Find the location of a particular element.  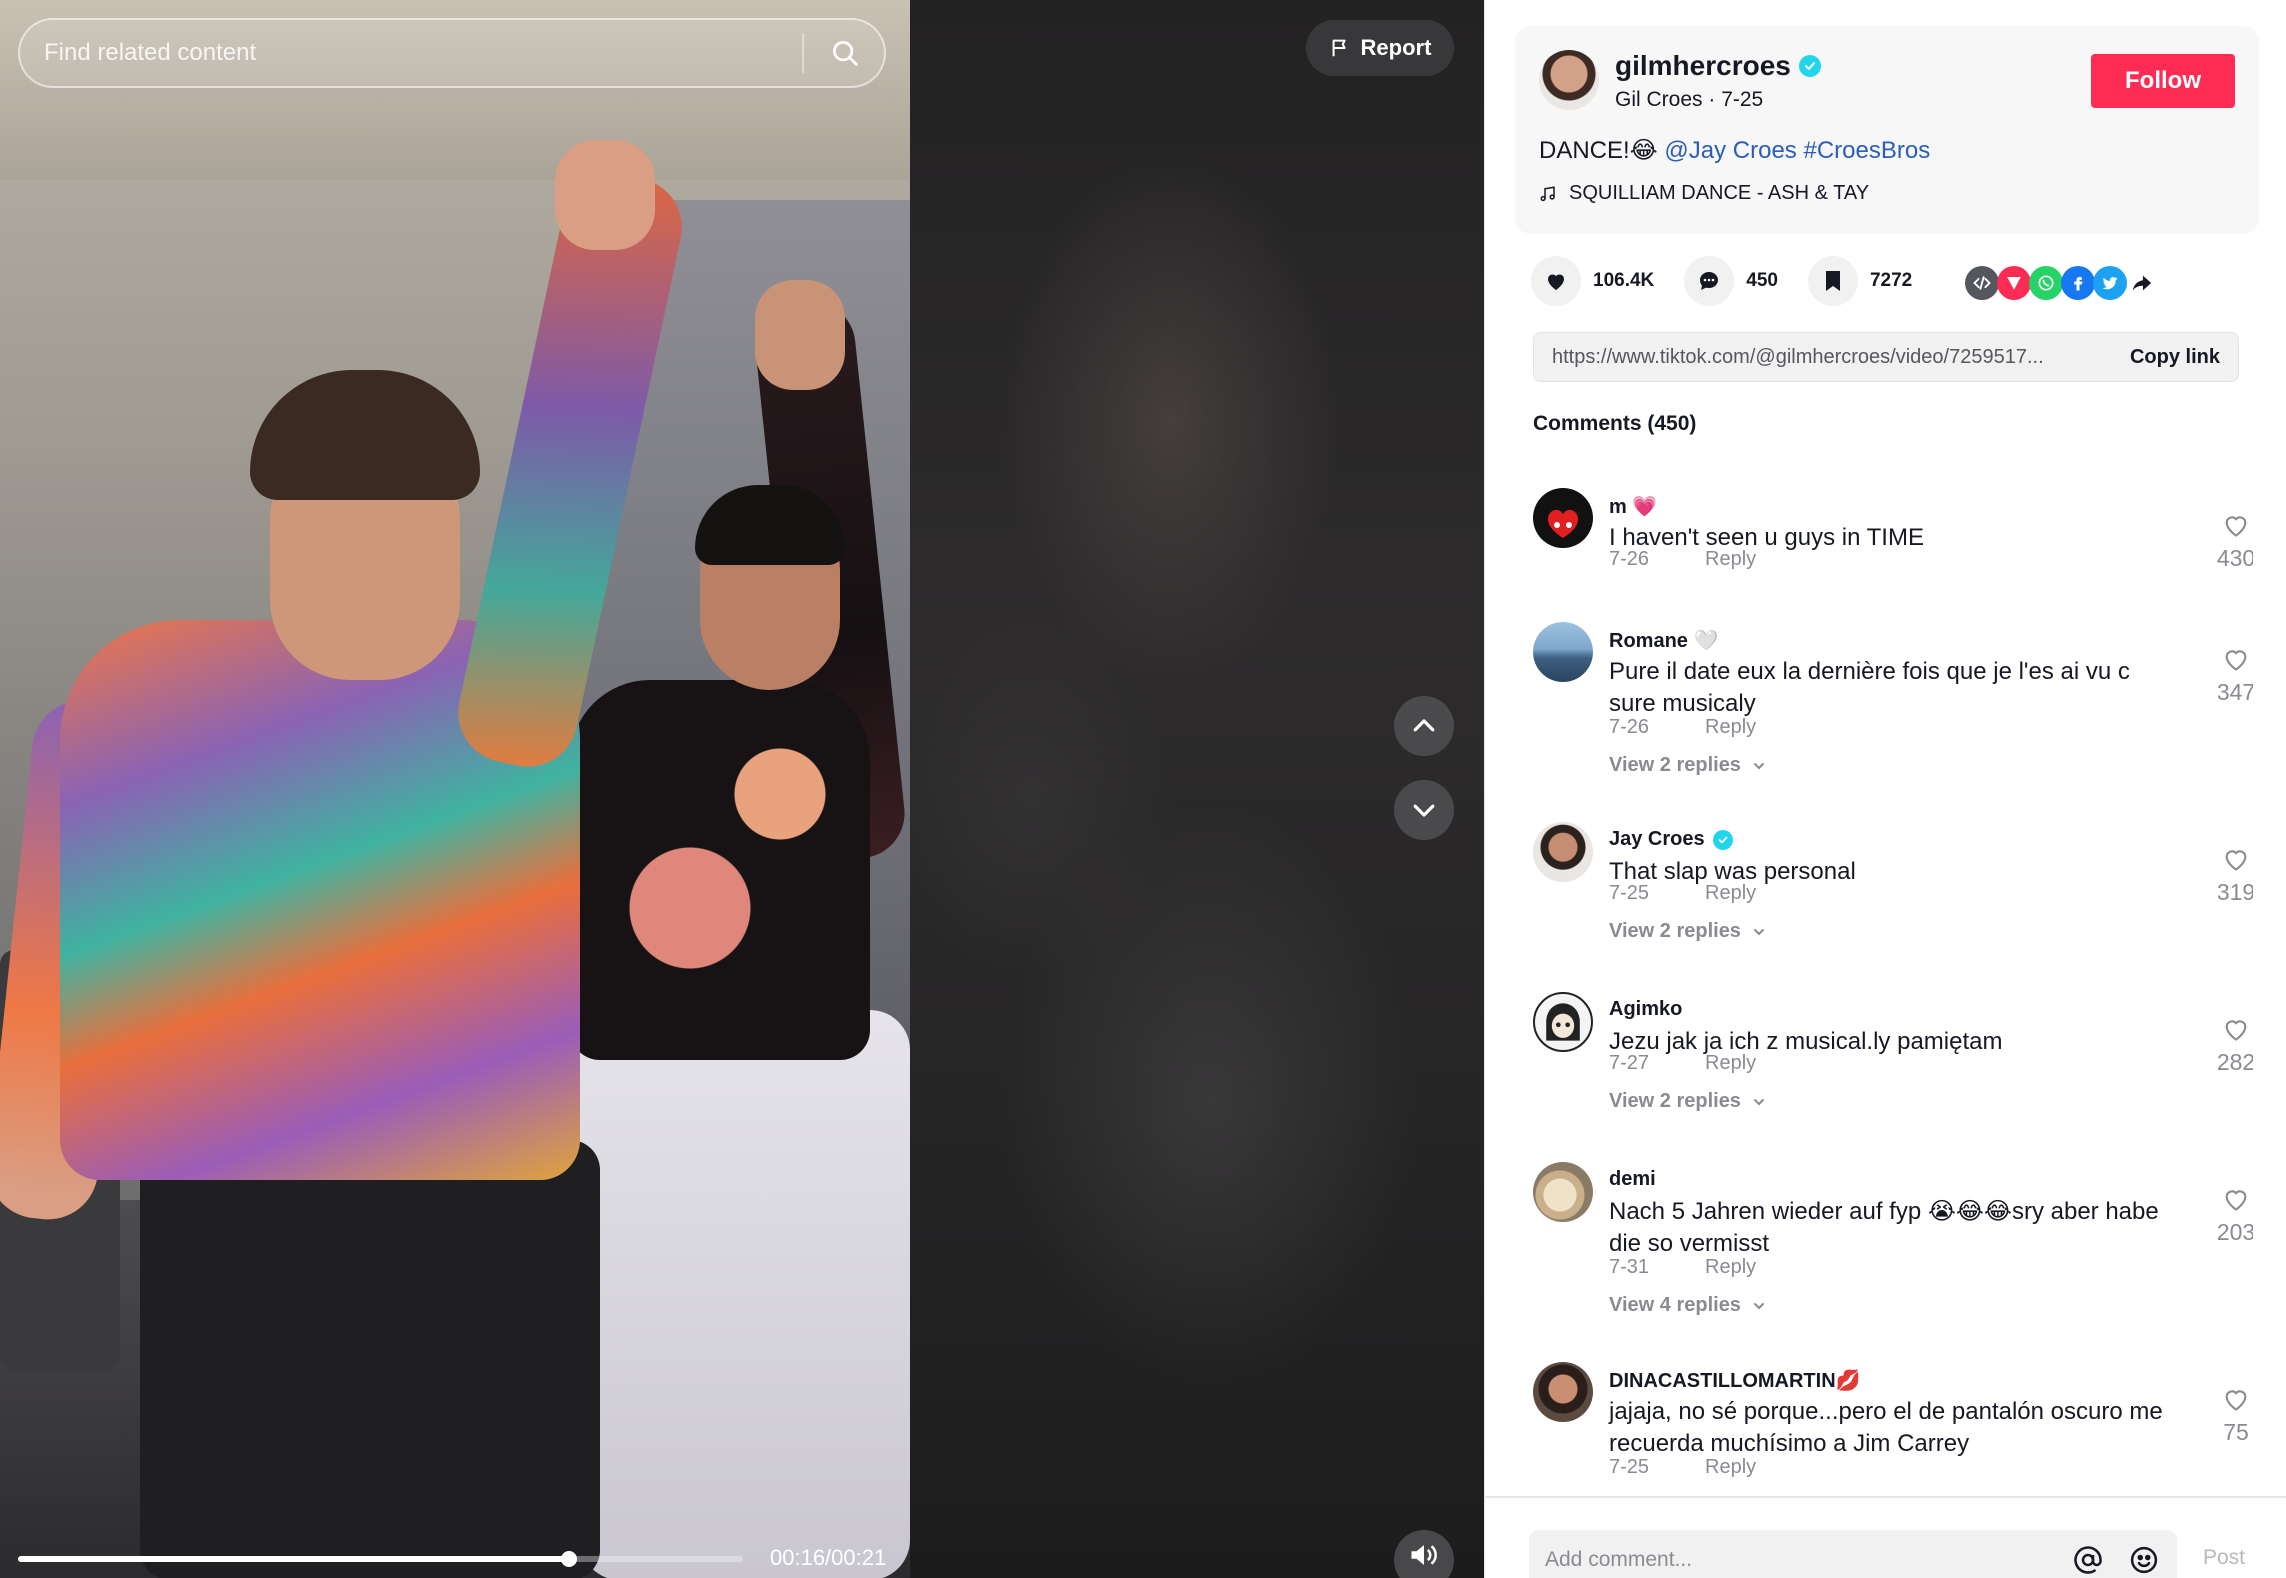

save-action: 7272 is located at coordinates (1859, 281).